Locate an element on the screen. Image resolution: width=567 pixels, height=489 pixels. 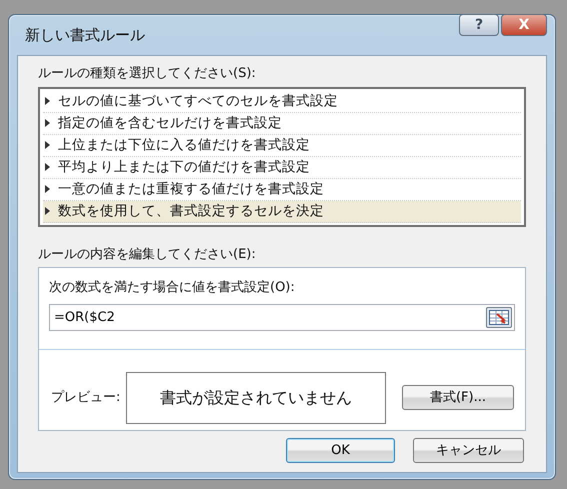
cancel-button: キャンセル is located at coordinates (468, 450).